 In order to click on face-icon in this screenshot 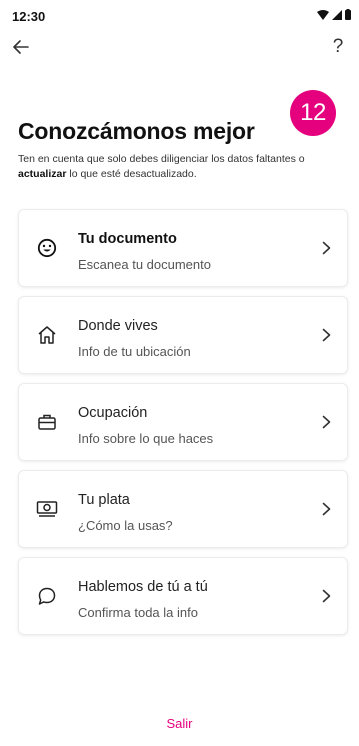, I will do `click(47, 248)`.